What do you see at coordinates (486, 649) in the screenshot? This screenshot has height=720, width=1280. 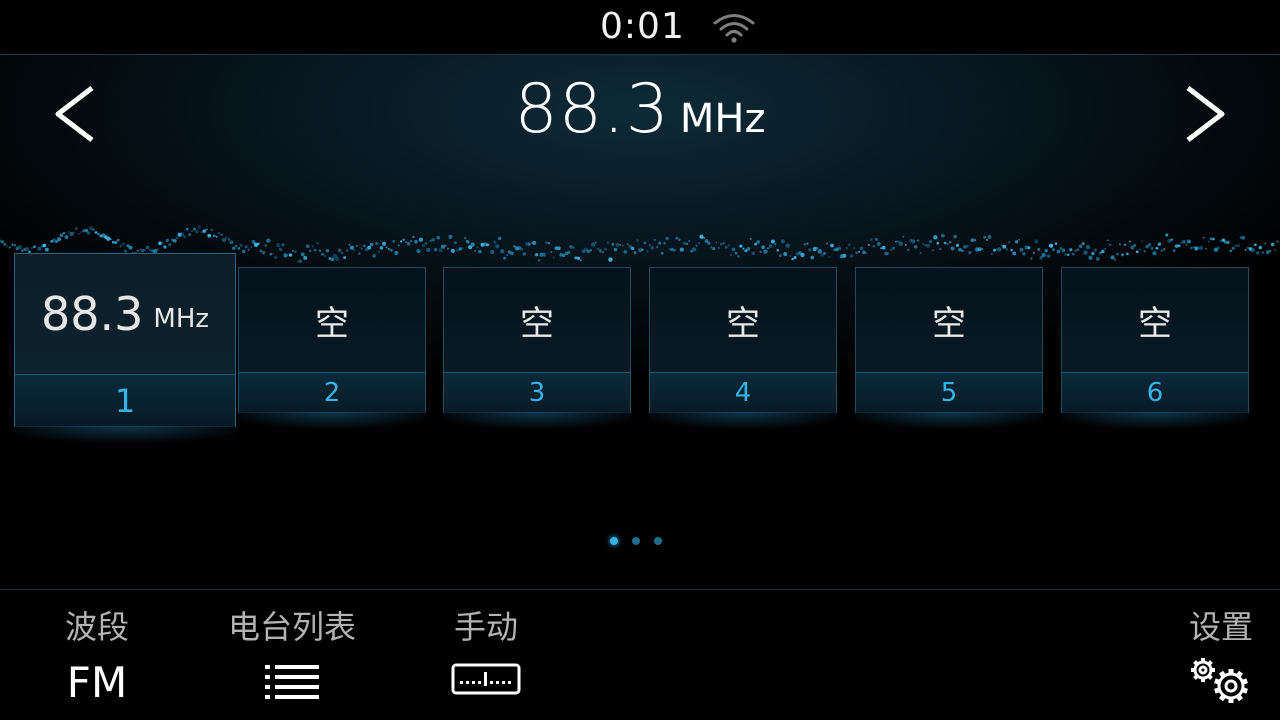 I see `manual-tune-button: 手动` at bounding box center [486, 649].